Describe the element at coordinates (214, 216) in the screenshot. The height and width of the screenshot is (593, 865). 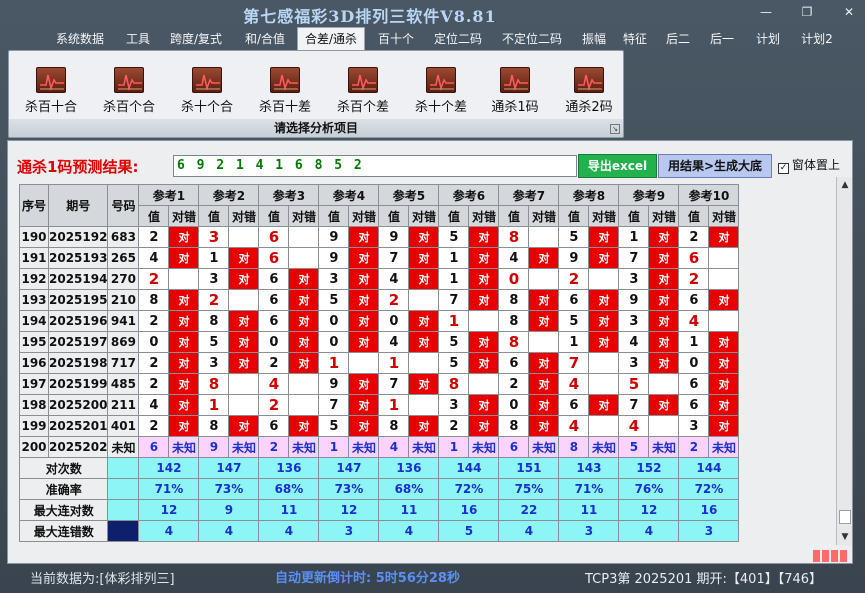
I see `col-header-value: 值` at that location.